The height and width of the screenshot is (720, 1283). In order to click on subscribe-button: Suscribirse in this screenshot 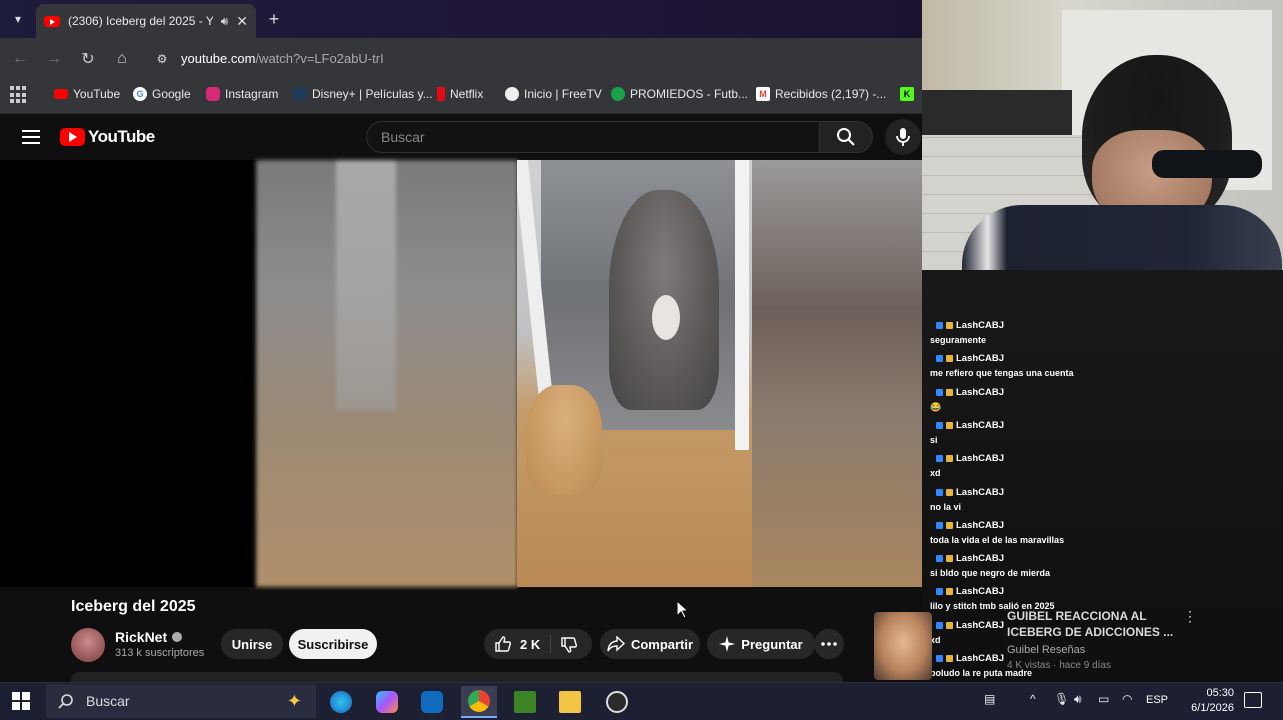, I will do `click(333, 644)`.